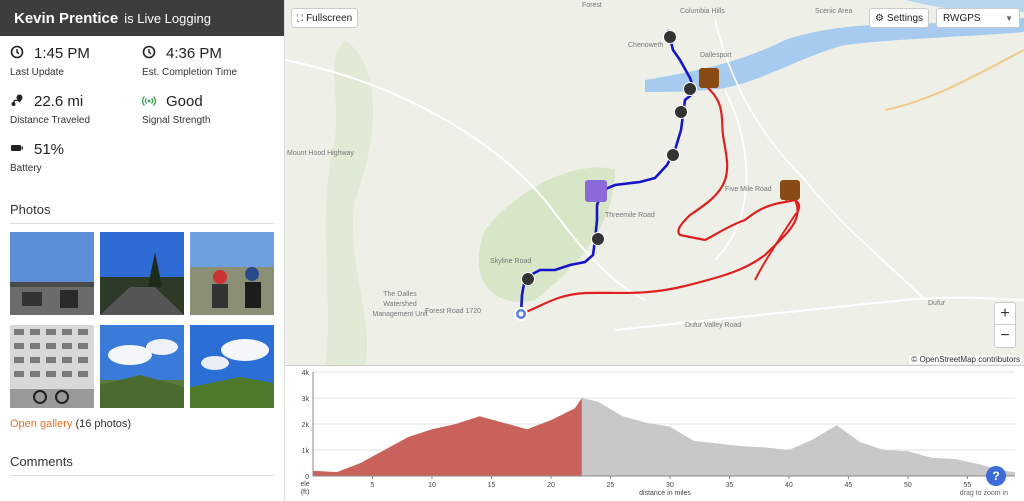 Image resolution: width=1024 pixels, height=501 pixels. Describe the element at coordinates (142, 462) in the screenshot. I see `comments-heading: Comments` at that location.